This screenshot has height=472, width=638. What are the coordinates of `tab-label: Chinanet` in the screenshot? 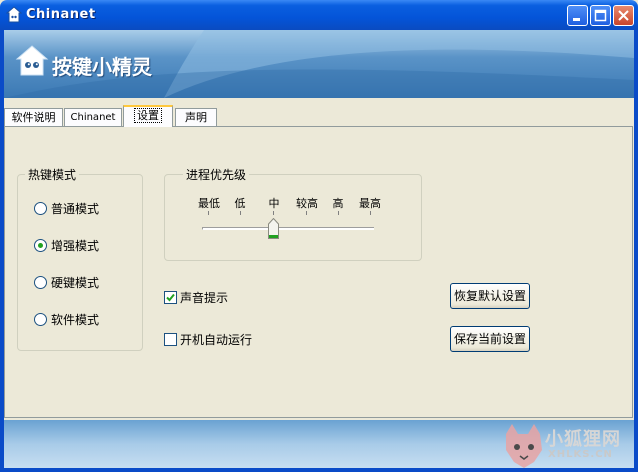 It's located at (93, 117).